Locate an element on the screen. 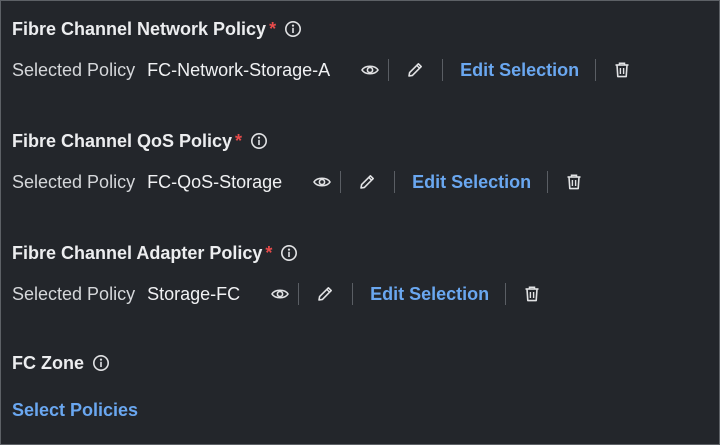  section-header: Fibre Channel QoS Policy * is located at coordinates (140, 141).